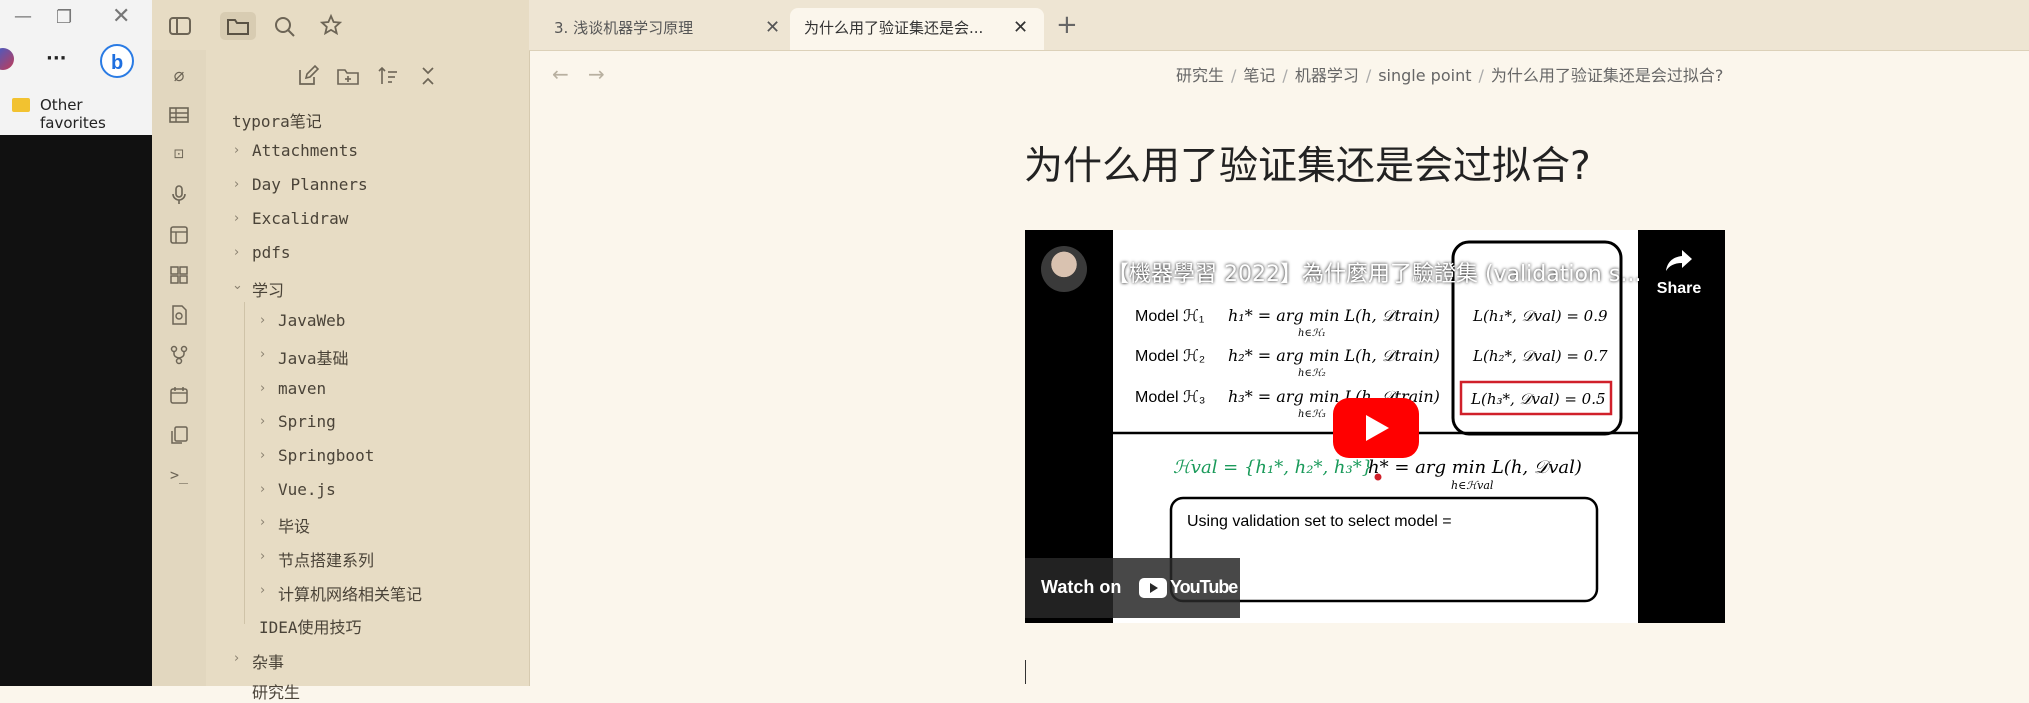 This screenshot has width=2029, height=703. I want to click on slide-sub-1: h∈ℋ₁, so click(1312, 333).